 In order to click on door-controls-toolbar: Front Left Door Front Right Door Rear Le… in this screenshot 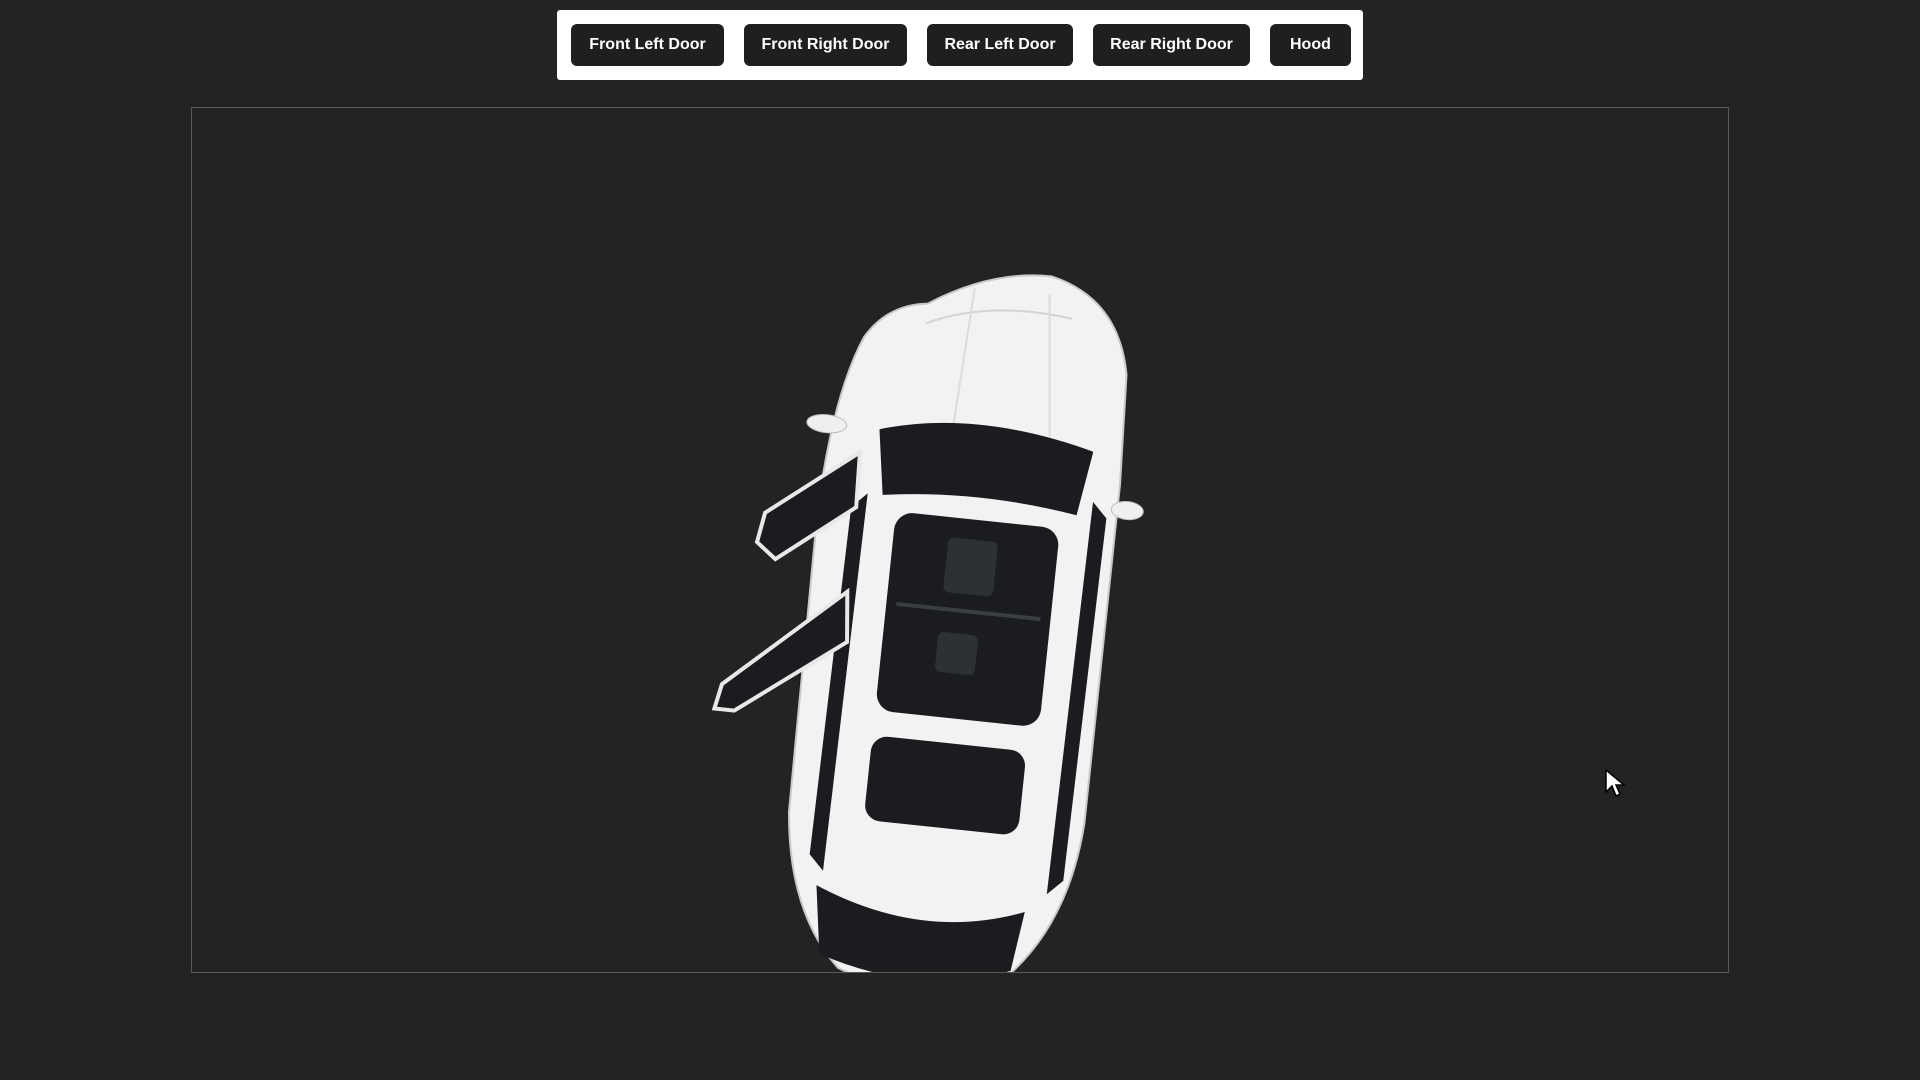, I will do `click(960, 45)`.